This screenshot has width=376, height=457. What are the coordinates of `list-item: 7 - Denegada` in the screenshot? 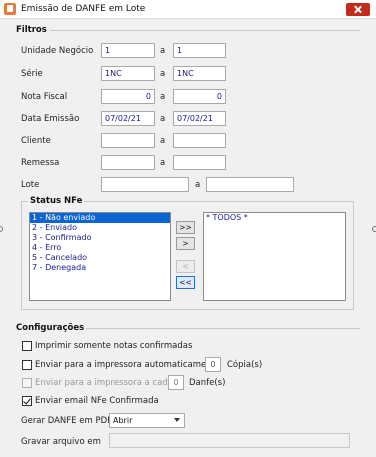 It's located at (100, 268).